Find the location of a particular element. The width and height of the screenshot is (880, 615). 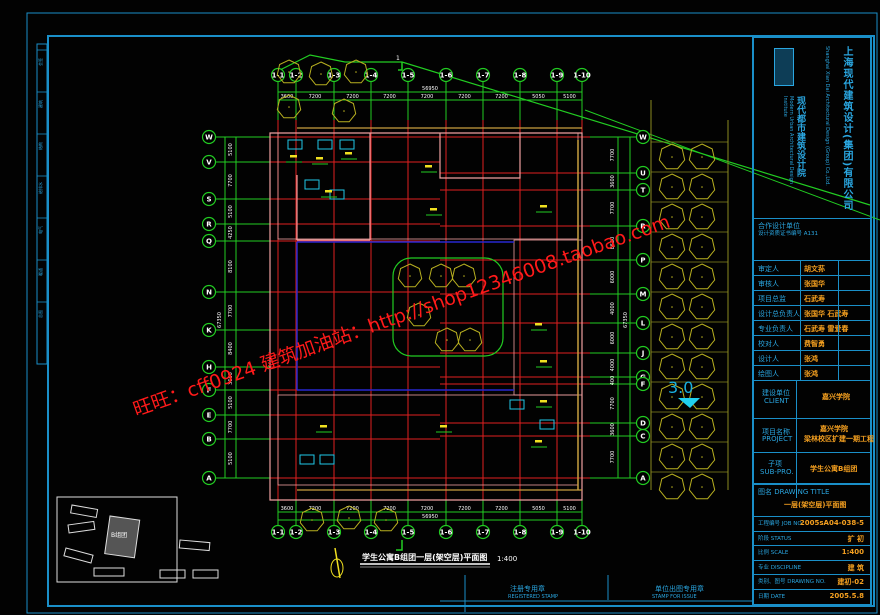

axis-bubble-top-label: 1-9 is located at coordinates (557, 76).